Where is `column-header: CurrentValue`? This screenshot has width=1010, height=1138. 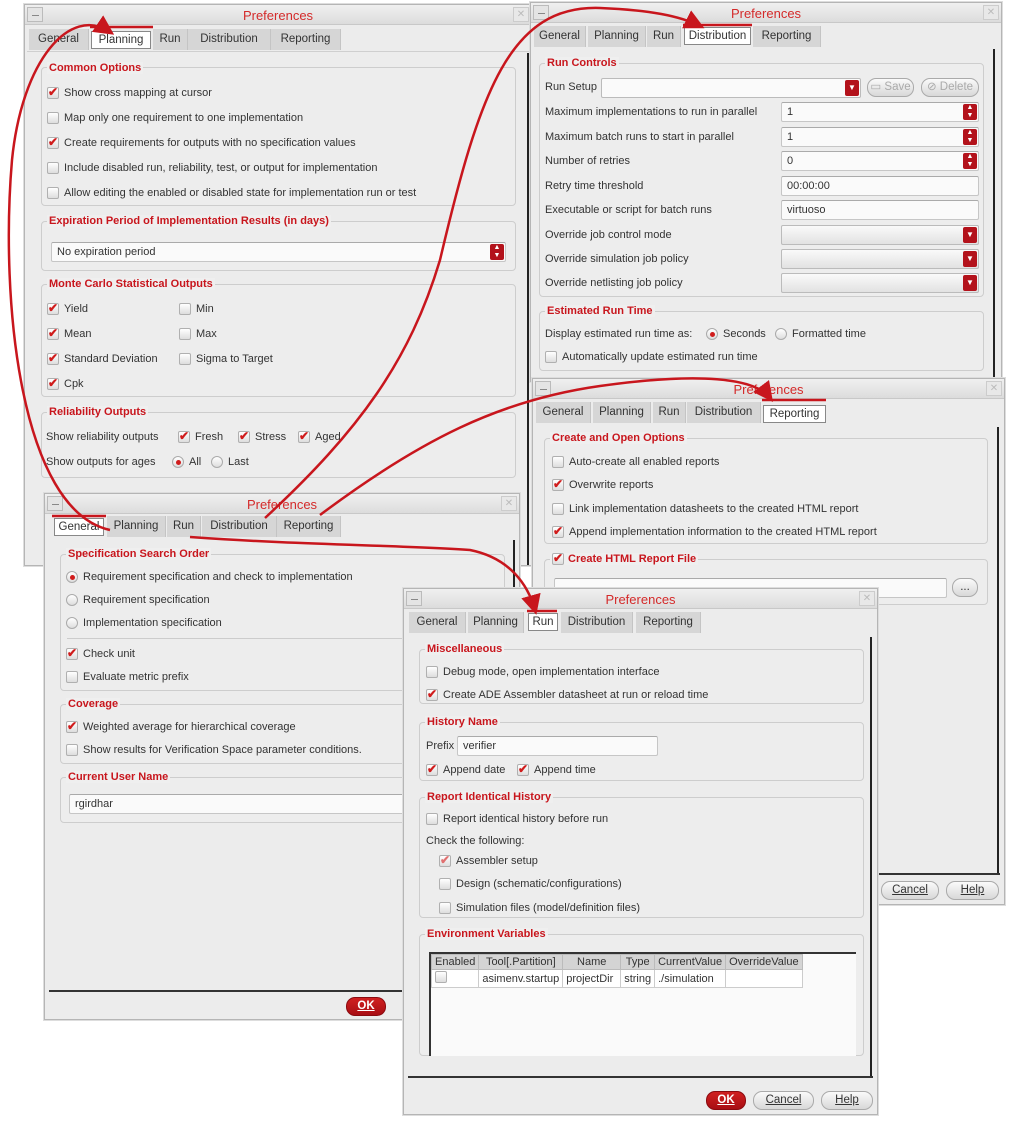
column-header: CurrentValue is located at coordinates (690, 962).